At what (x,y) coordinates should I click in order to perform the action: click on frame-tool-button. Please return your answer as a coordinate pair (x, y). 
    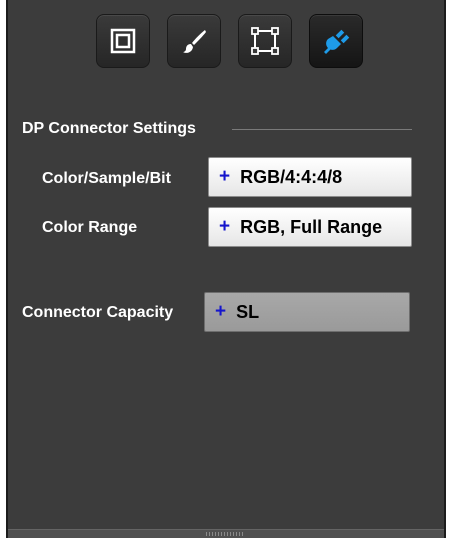
    Looking at the image, I should click on (123, 41).